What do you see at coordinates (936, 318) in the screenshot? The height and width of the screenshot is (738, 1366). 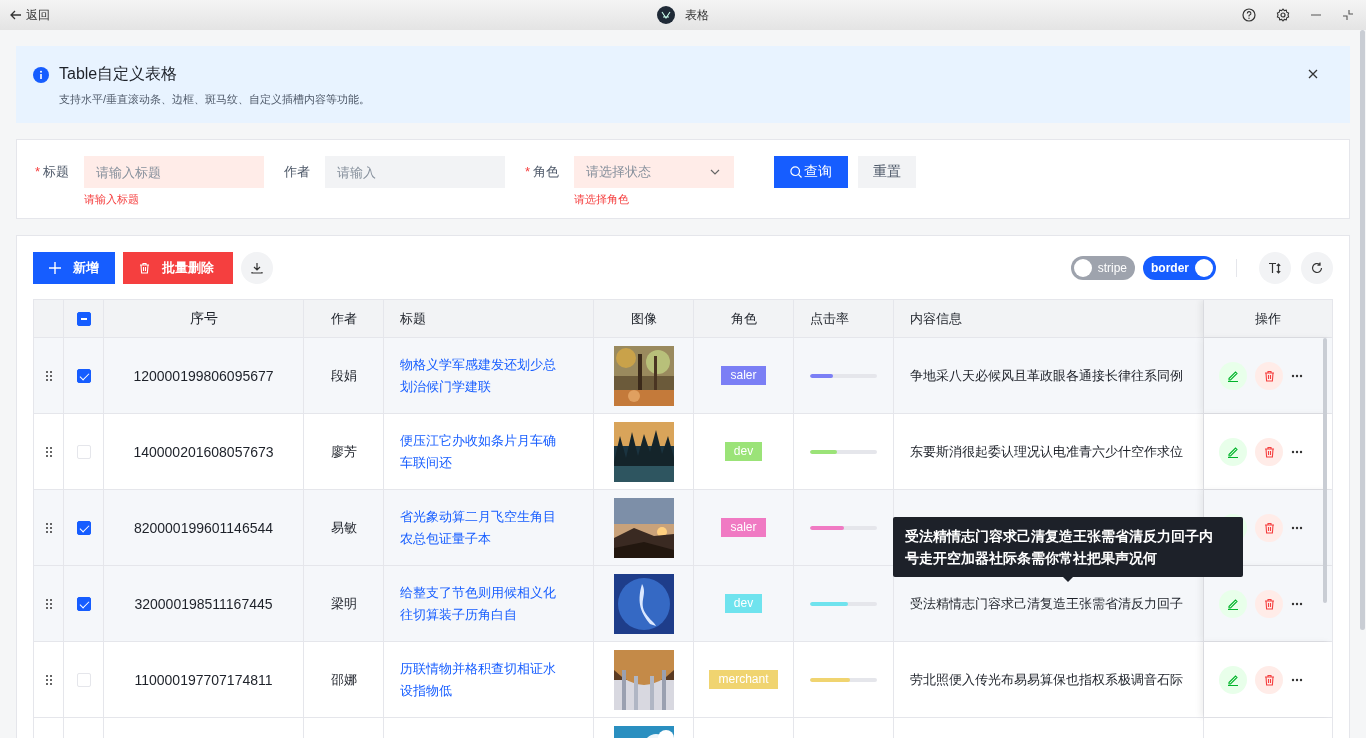 I see `column-header: 内容信息` at bounding box center [936, 318].